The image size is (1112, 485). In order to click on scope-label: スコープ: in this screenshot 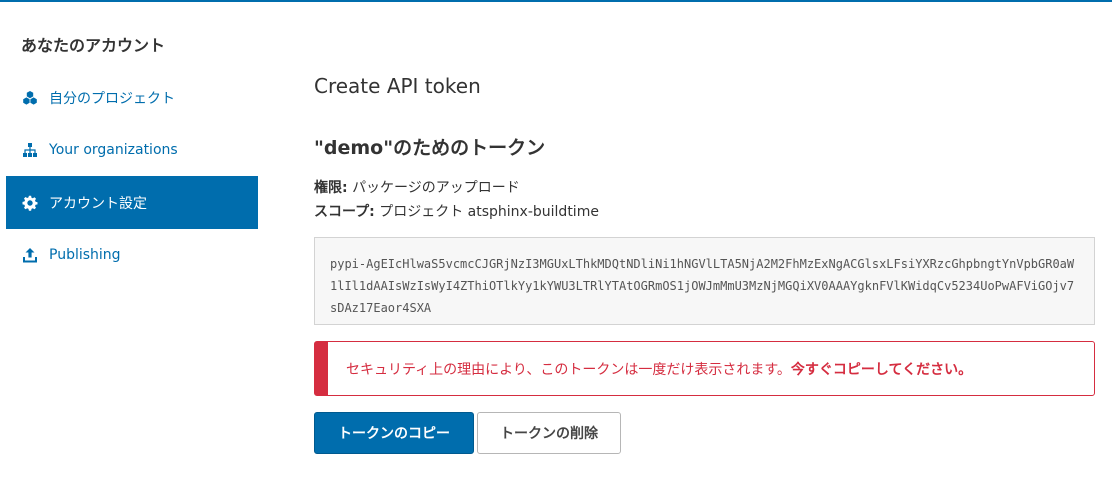, I will do `click(344, 212)`.